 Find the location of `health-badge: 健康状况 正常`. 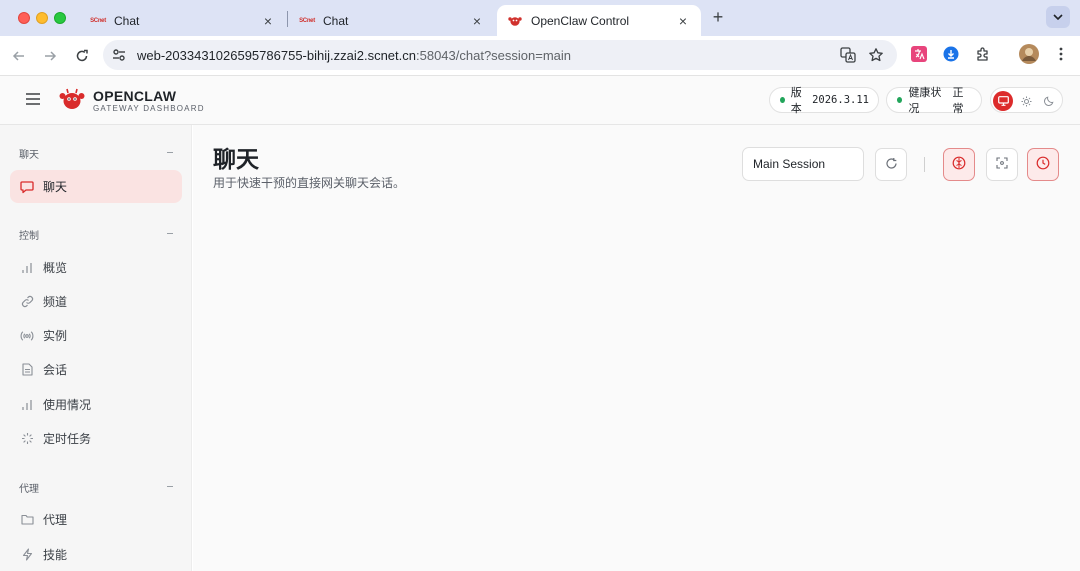

health-badge: 健康状况 正常 is located at coordinates (934, 101).